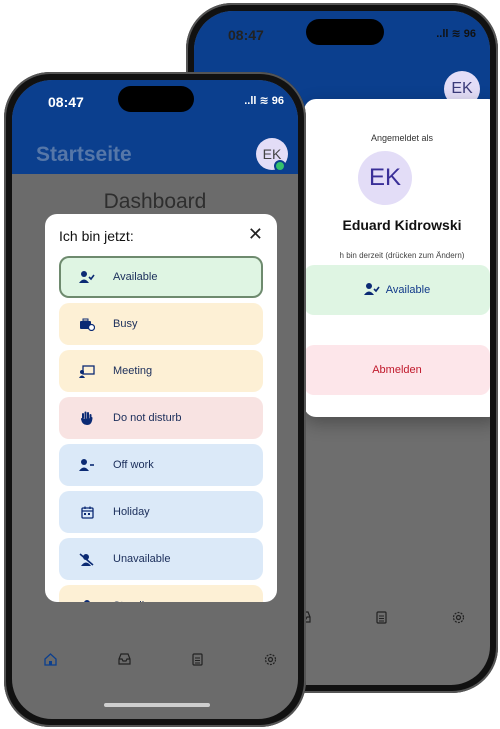 Image resolution: width=500 pixels, height=729 pixels. What do you see at coordinates (87, 559) in the screenshot?
I see `person-off-icon` at bounding box center [87, 559].